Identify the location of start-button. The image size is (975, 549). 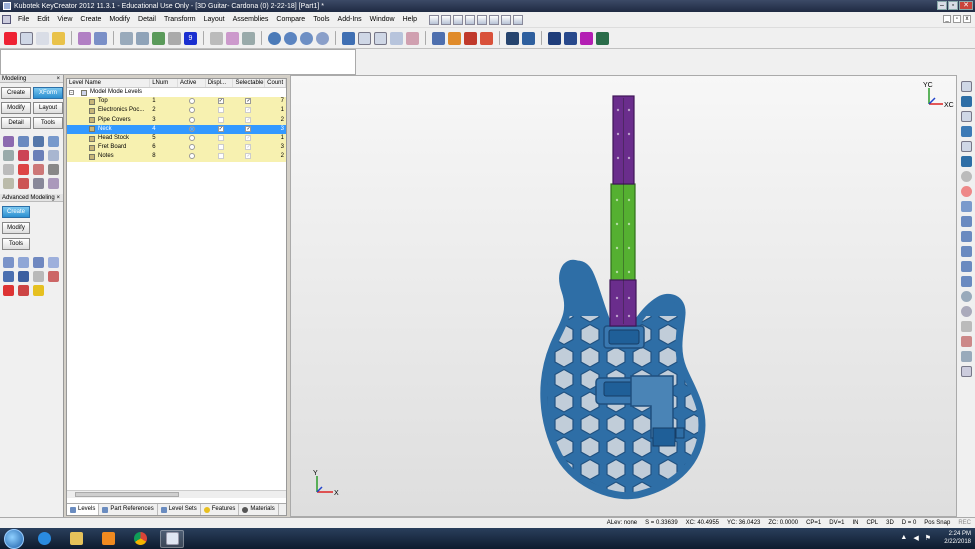
(14, 538).